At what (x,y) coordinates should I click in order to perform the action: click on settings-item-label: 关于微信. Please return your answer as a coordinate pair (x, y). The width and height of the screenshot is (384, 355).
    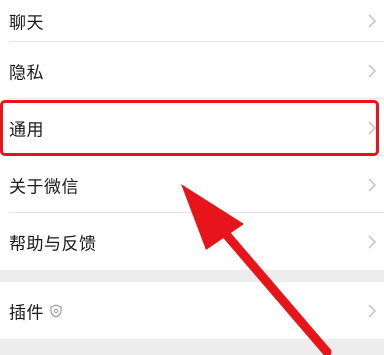
    Looking at the image, I should click on (44, 187).